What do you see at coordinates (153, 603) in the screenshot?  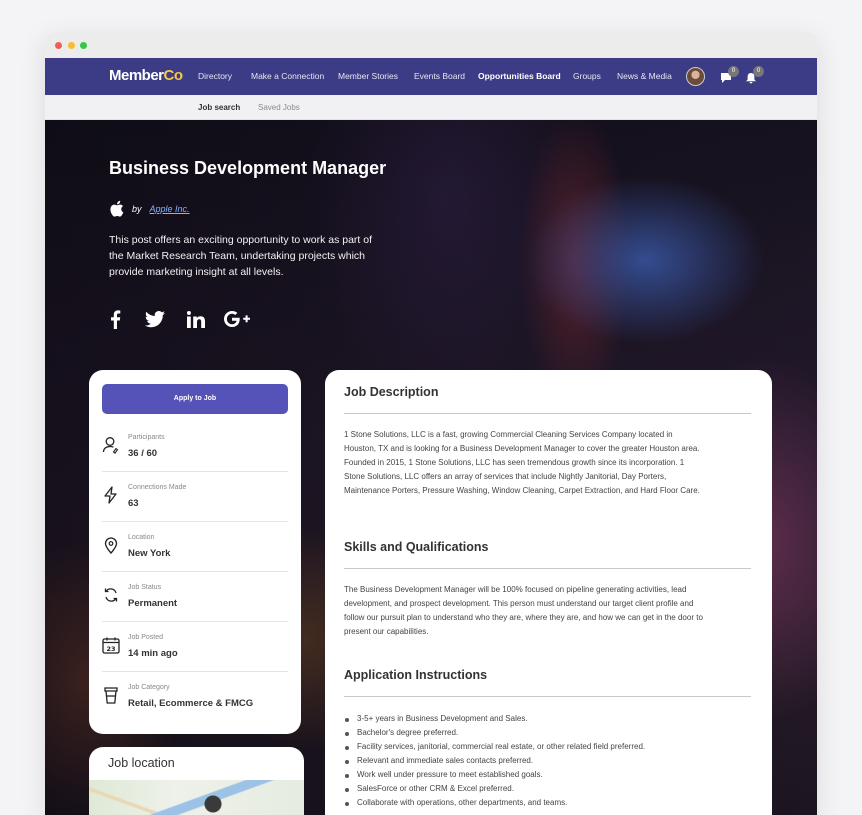 I see `stat-value: Permanent` at bounding box center [153, 603].